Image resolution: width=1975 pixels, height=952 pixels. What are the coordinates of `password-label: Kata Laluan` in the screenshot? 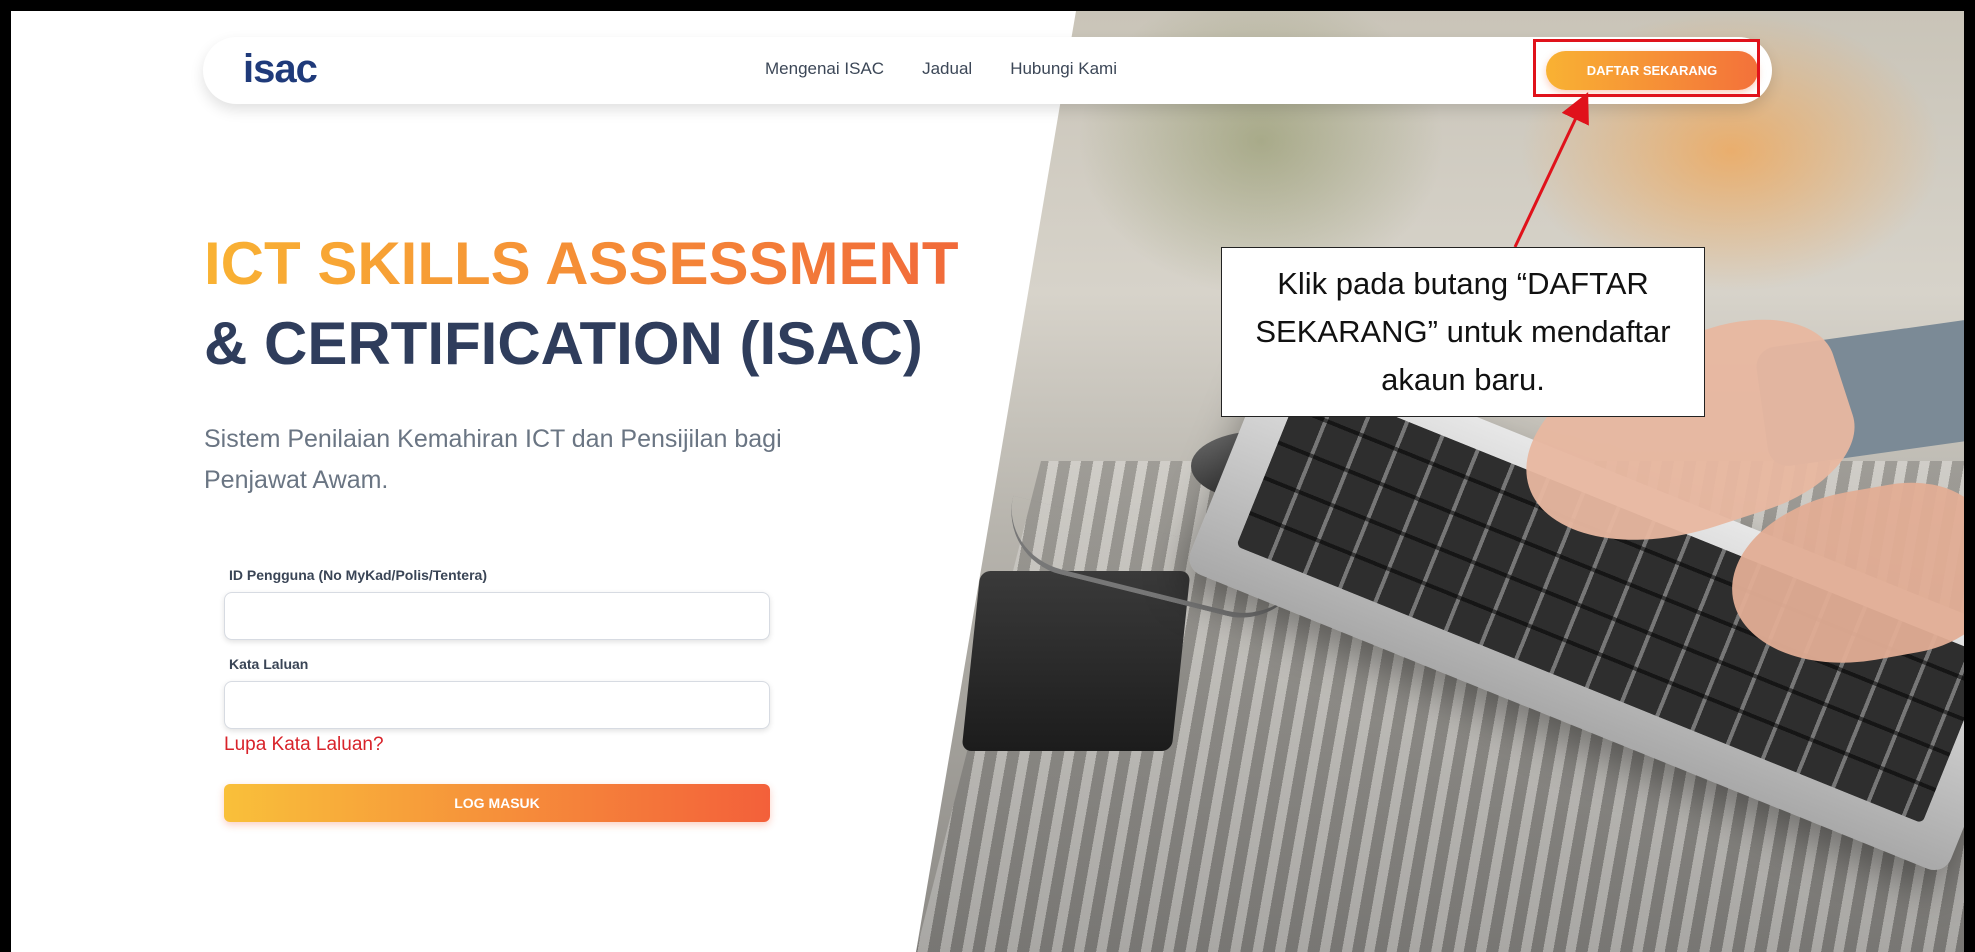 It's located at (269, 664).